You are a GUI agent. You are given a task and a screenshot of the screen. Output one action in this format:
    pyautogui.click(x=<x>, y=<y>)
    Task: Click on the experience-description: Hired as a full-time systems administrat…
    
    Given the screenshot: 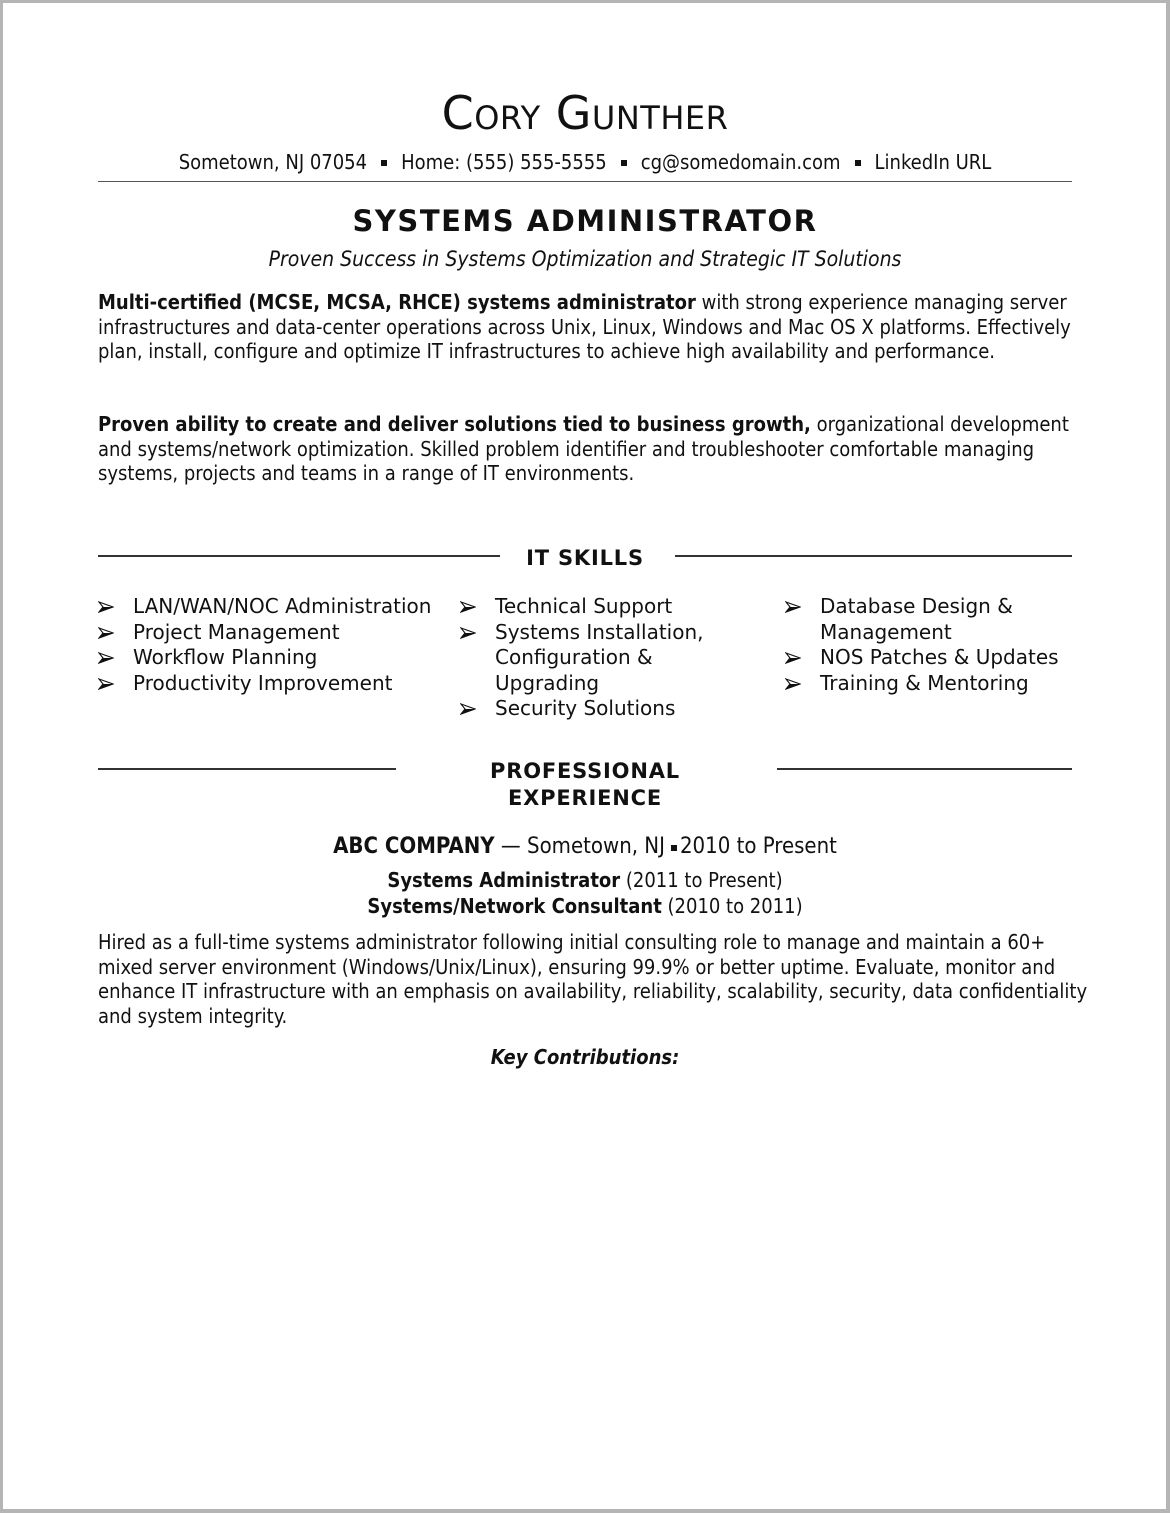 What is the action you would take?
    pyautogui.click(x=593, y=979)
    